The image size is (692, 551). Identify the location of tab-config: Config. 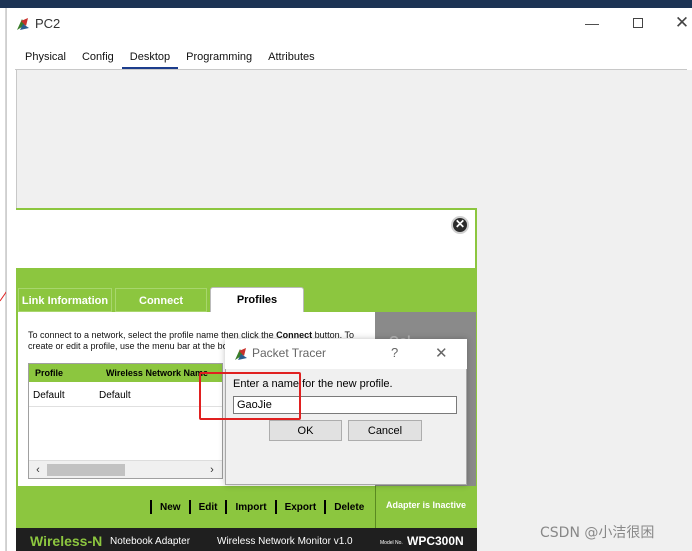
(98, 59).